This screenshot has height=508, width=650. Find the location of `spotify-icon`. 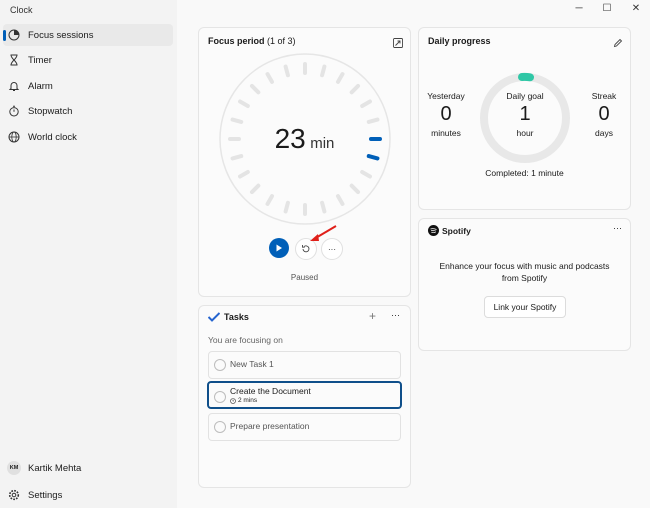

spotify-icon is located at coordinates (433, 230).